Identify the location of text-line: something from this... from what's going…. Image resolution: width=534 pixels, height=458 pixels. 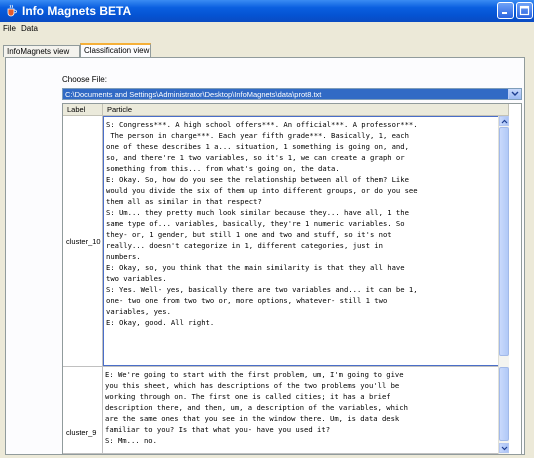
(223, 168).